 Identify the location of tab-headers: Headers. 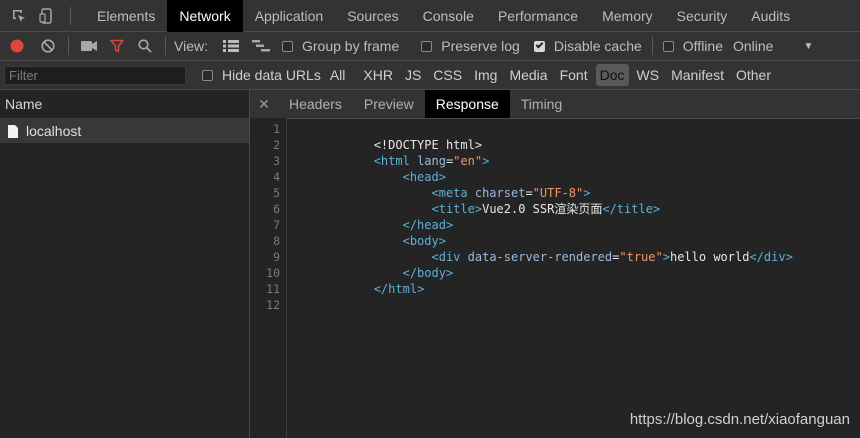
(315, 104).